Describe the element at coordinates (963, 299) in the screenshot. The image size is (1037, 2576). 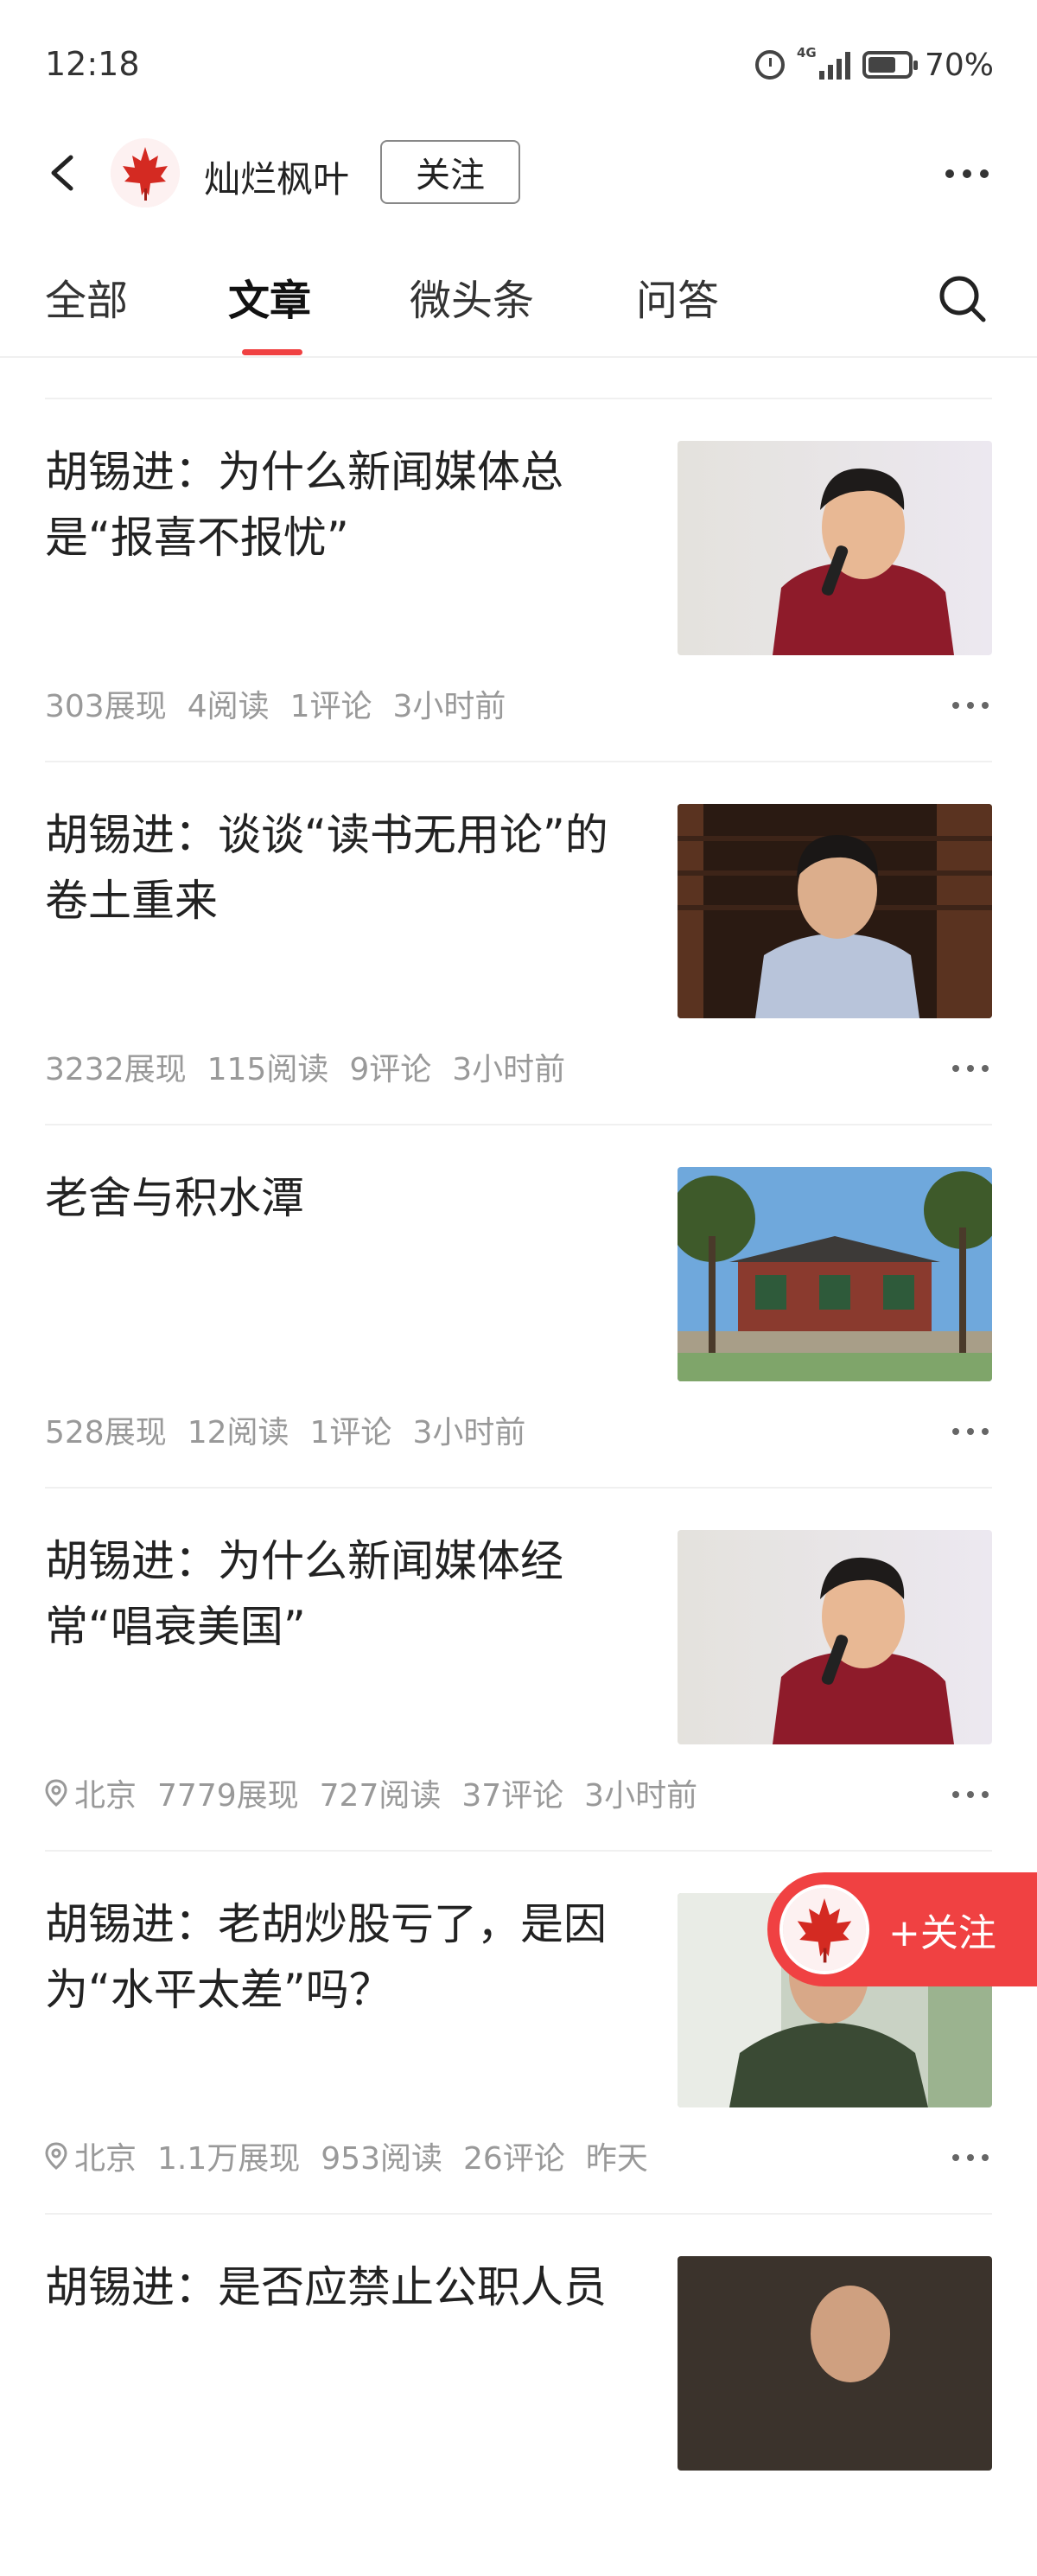
I see `search-icon` at that location.